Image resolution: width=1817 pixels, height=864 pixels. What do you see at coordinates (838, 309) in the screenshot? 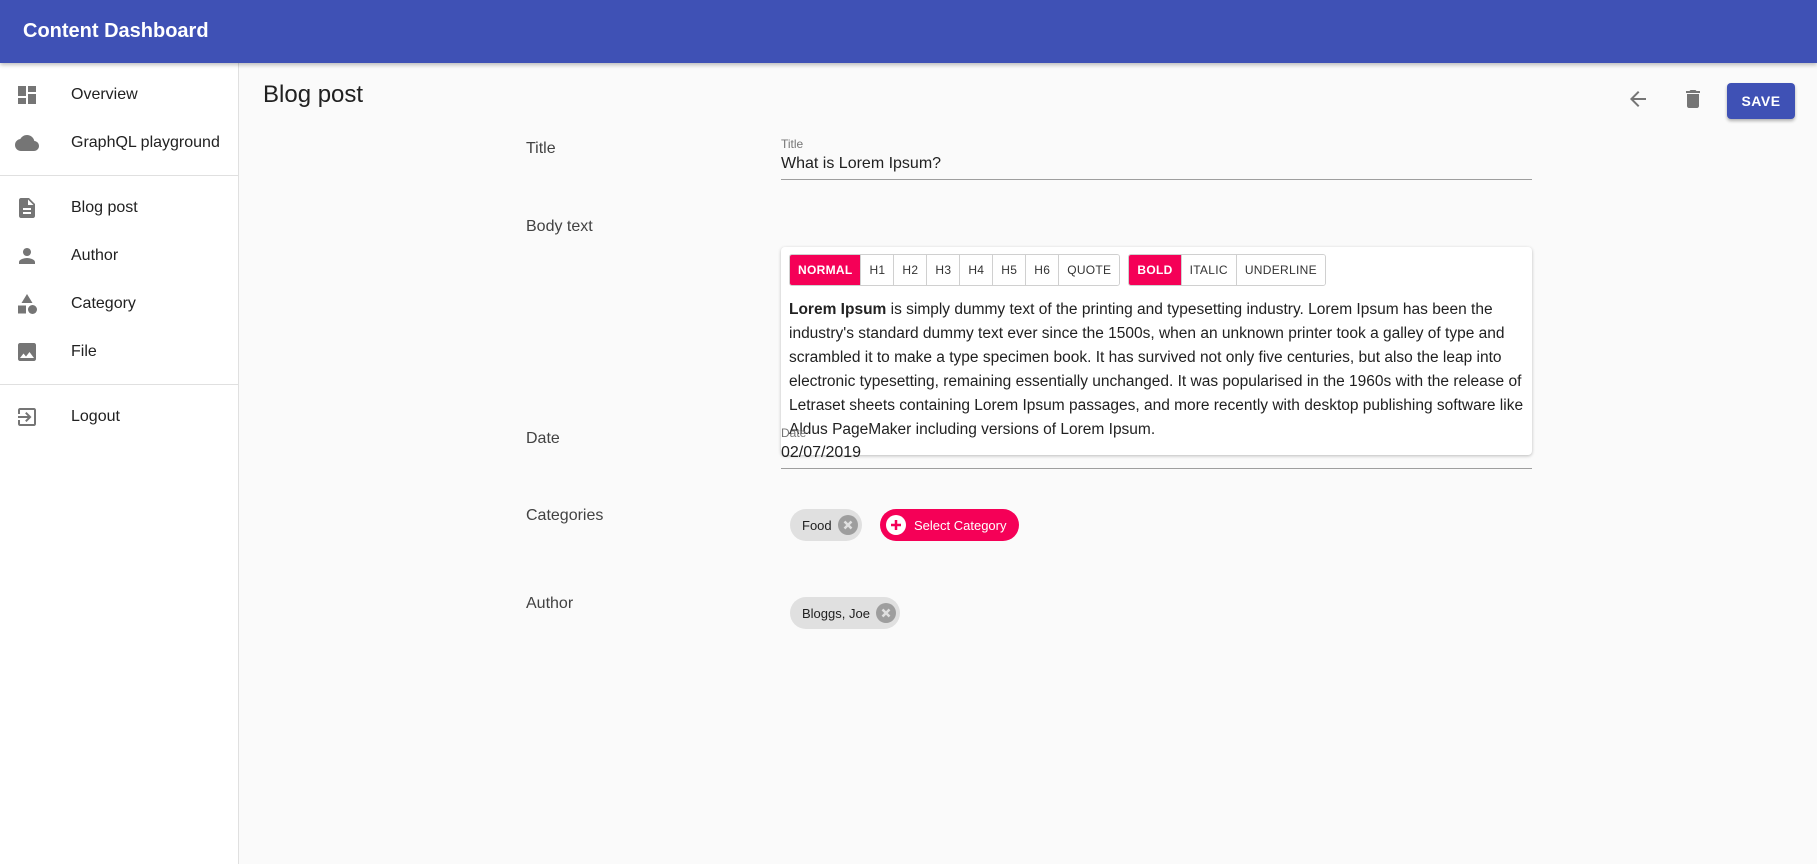
I see `editor-bold-text: Lorem Ipsum` at bounding box center [838, 309].